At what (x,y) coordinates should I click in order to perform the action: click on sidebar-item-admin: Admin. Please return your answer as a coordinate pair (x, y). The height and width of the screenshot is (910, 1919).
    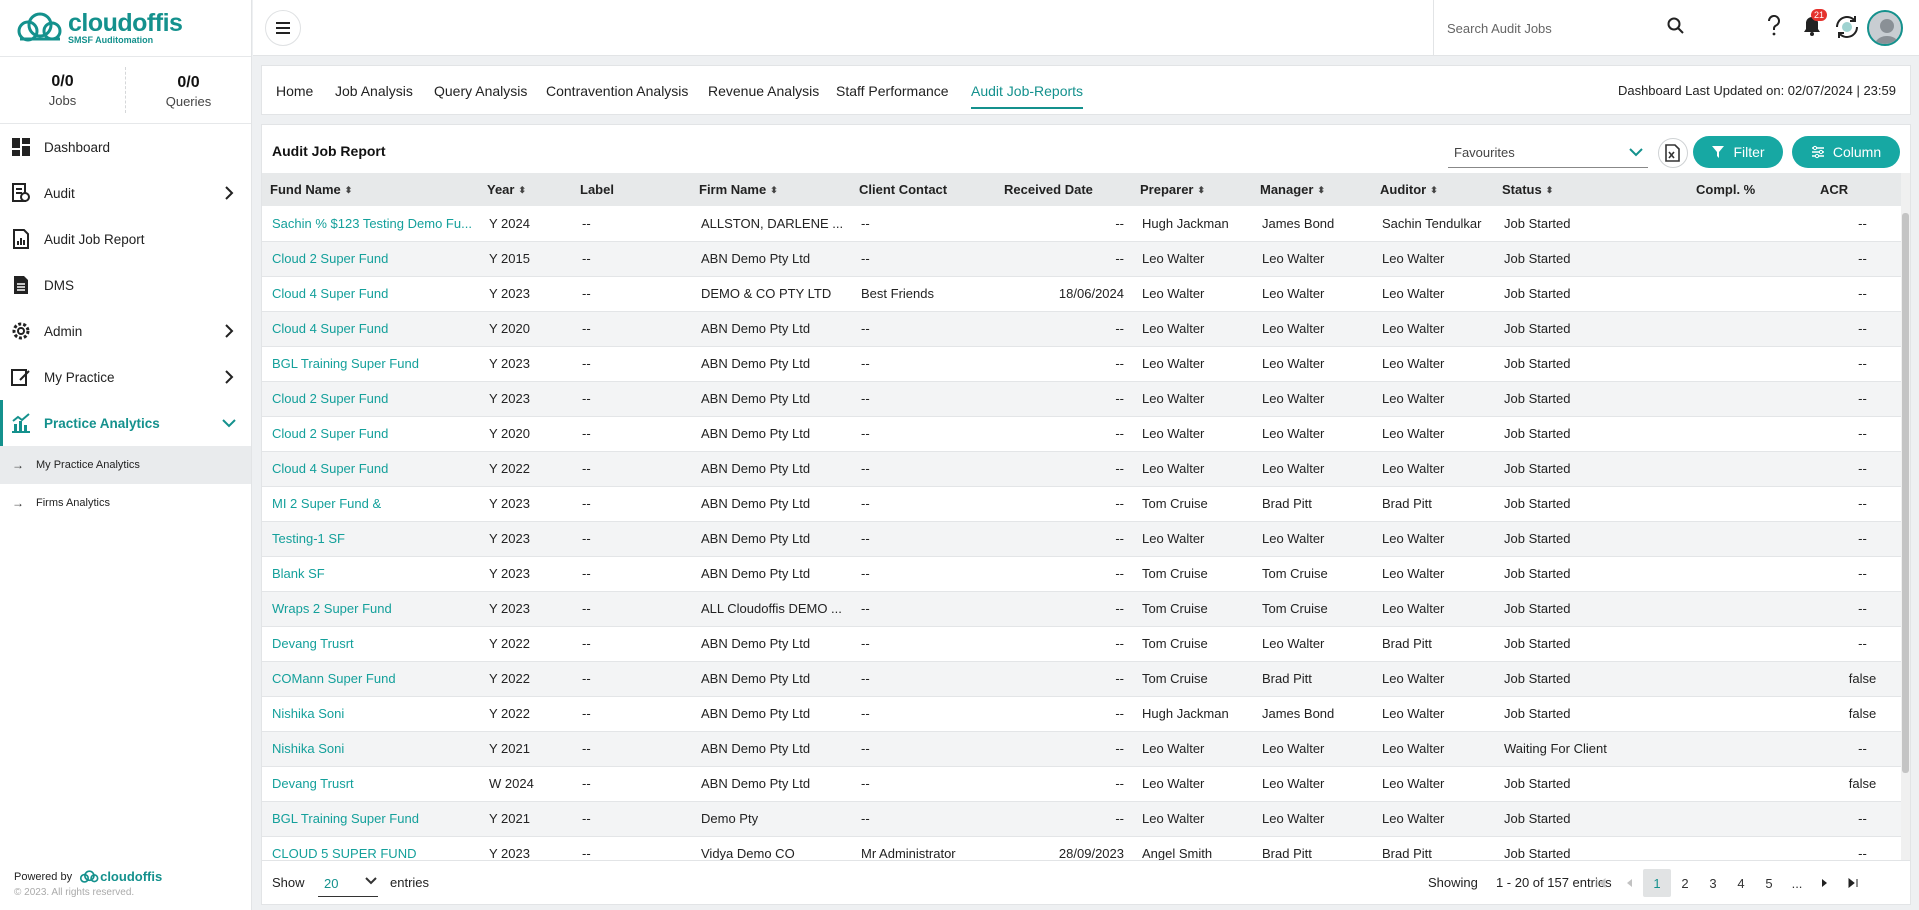
    Looking at the image, I should click on (125, 331).